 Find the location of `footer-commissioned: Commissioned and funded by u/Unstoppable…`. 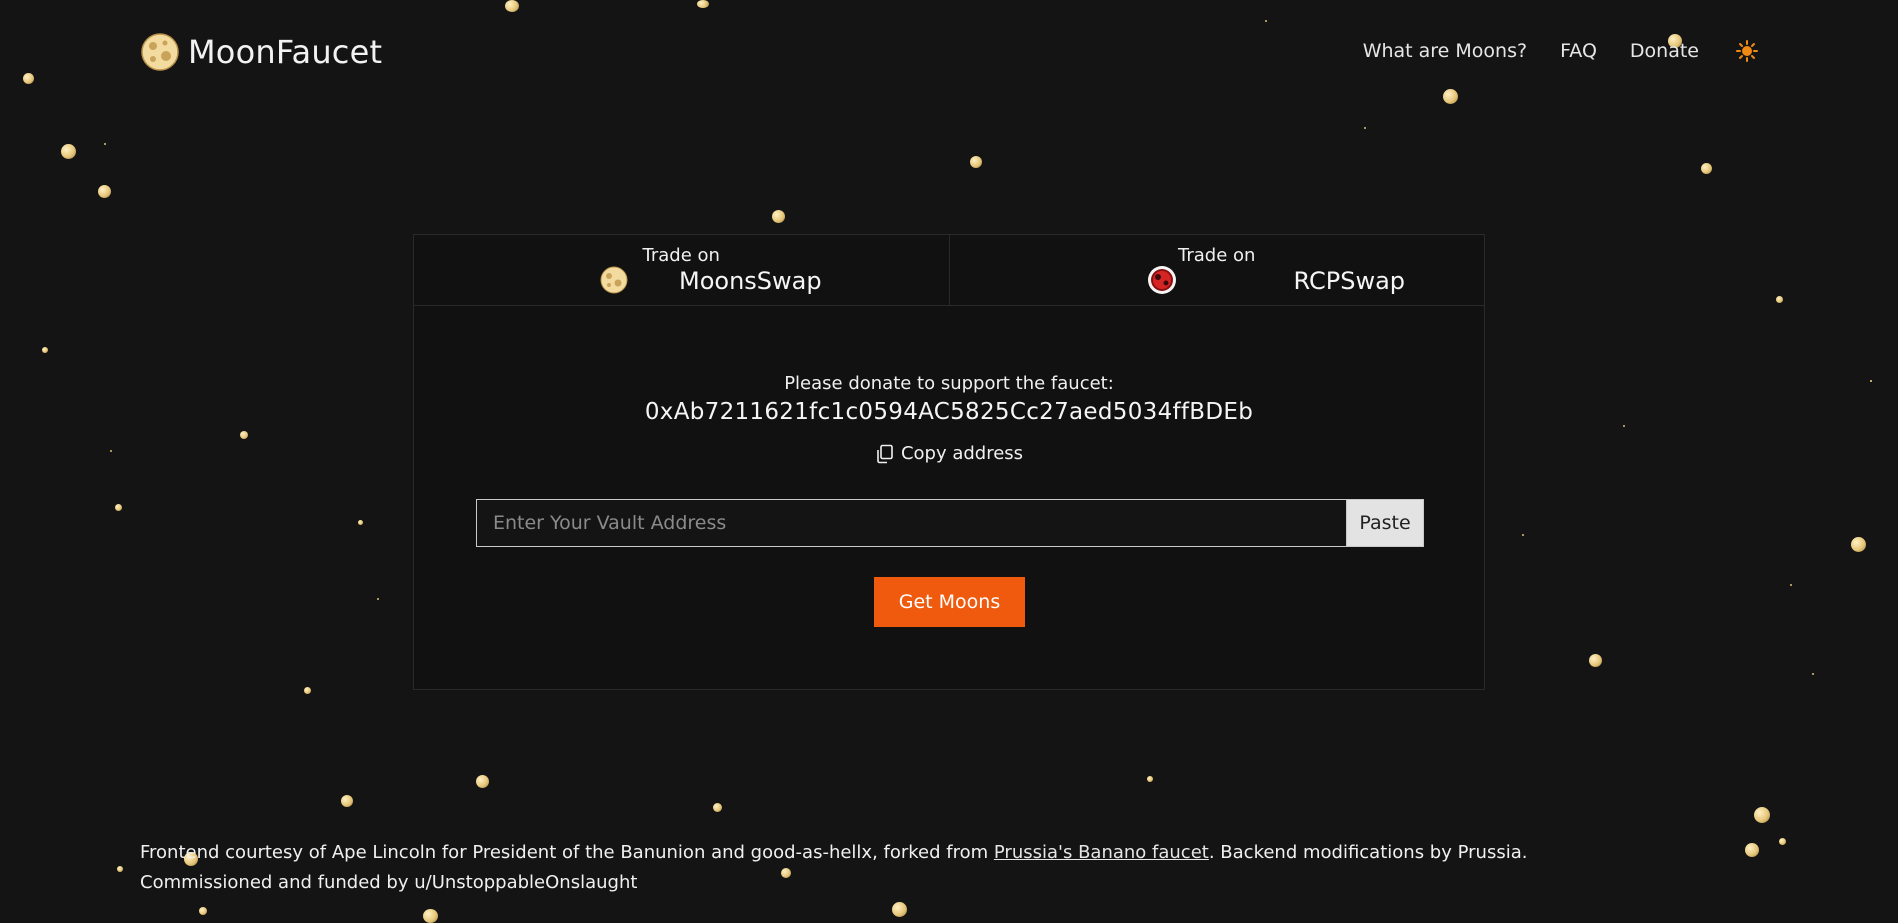

footer-commissioned: Commissioned and funded by u/Unstoppable… is located at coordinates (389, 882).